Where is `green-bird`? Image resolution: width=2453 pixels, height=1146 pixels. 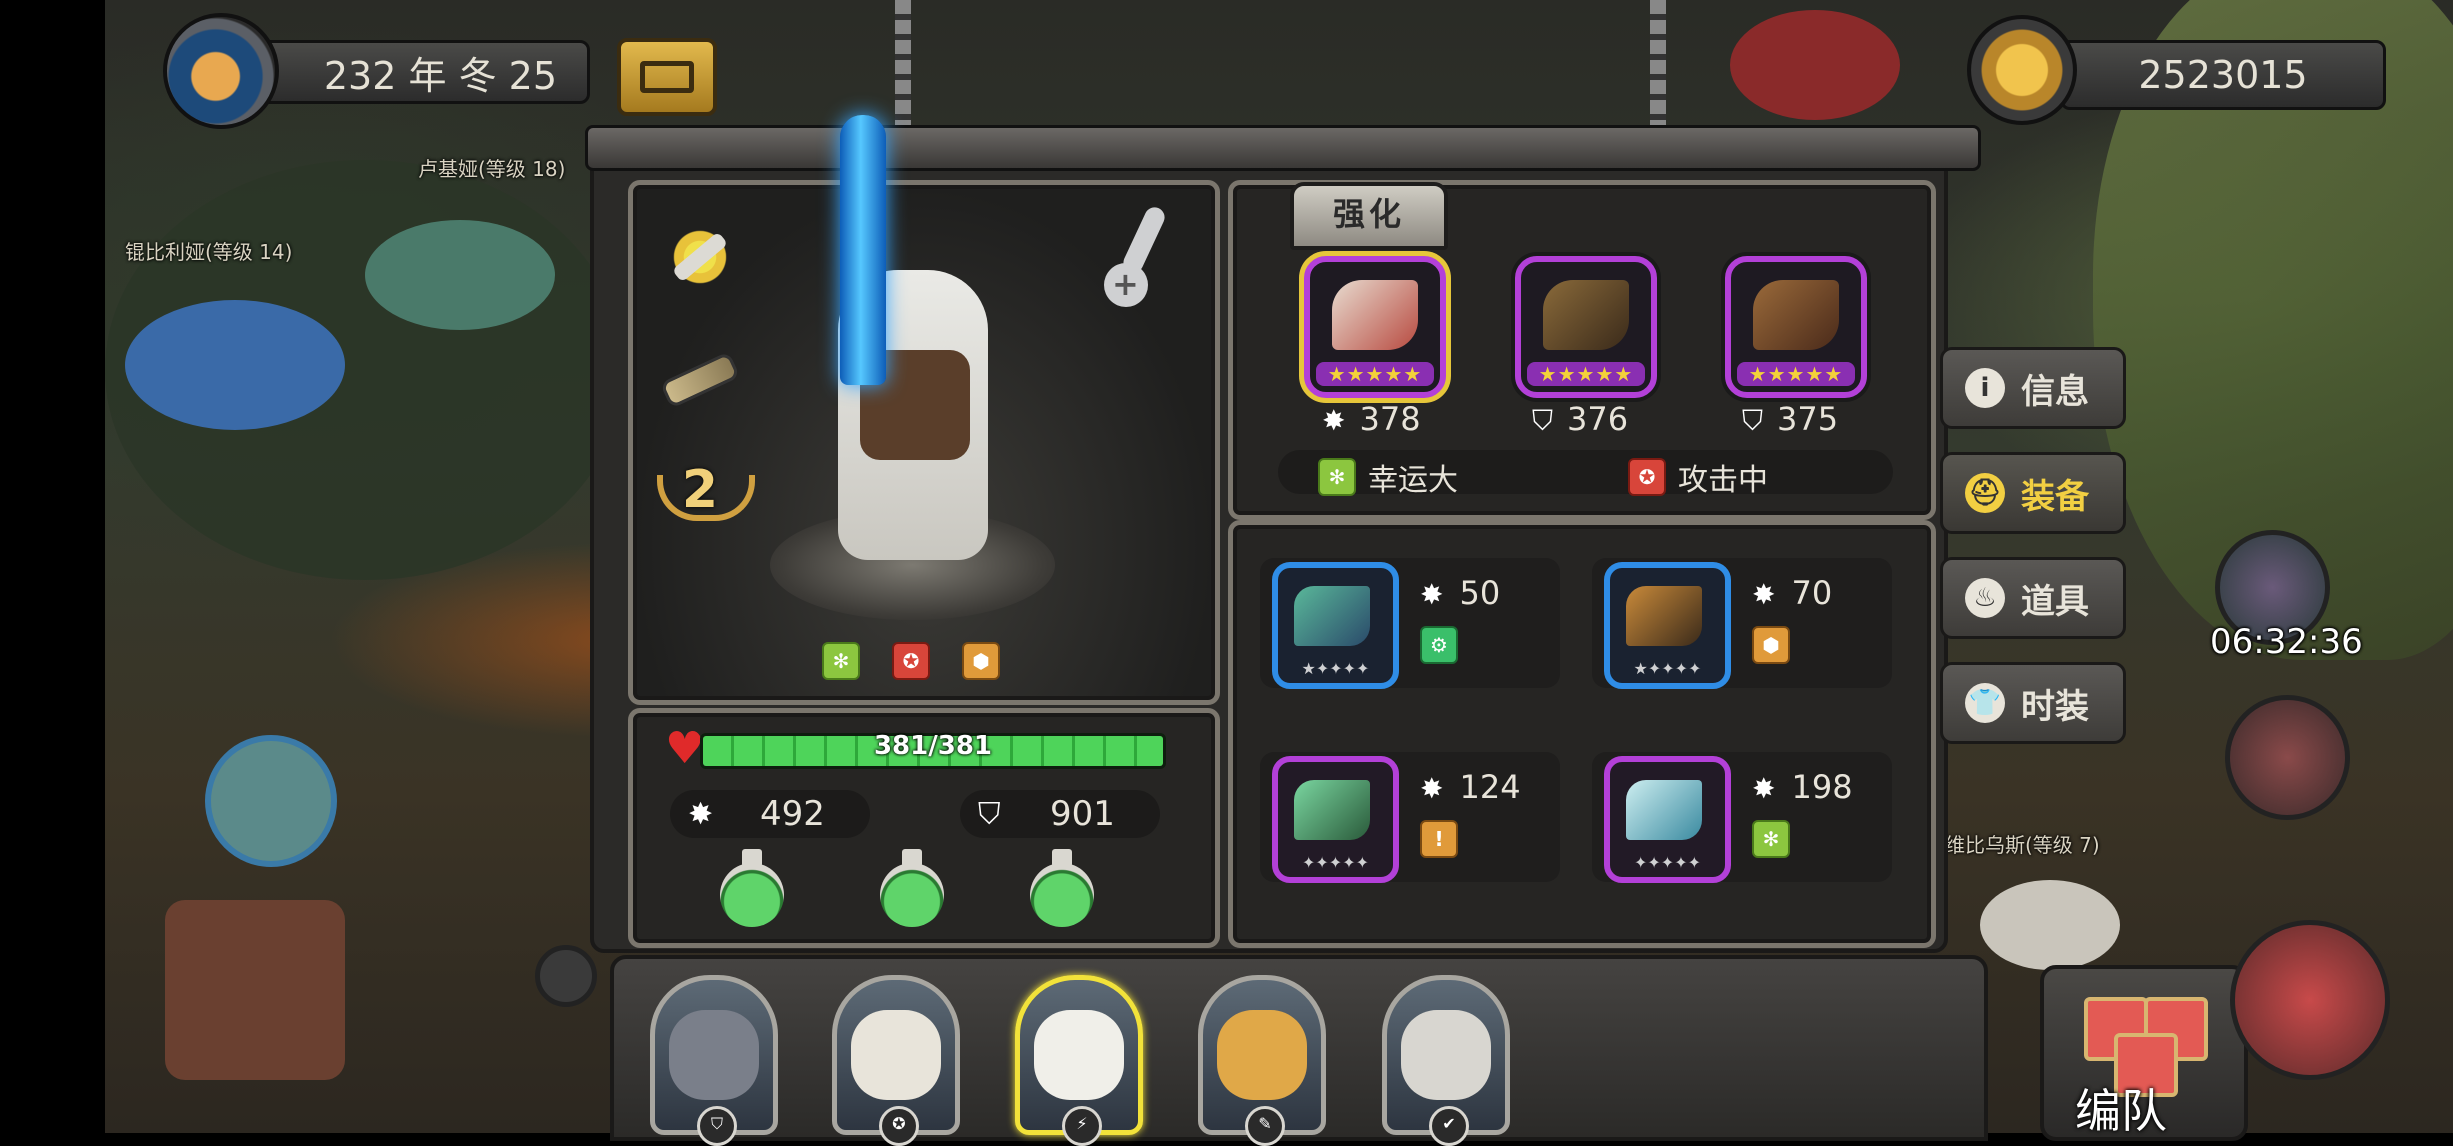
green-bird is located at coordinates (460, 275).